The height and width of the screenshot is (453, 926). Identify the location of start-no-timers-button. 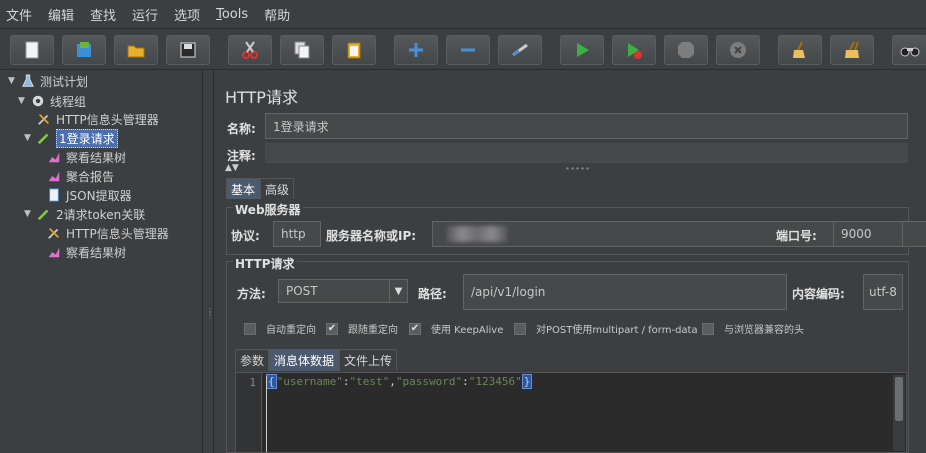
(634, 50).